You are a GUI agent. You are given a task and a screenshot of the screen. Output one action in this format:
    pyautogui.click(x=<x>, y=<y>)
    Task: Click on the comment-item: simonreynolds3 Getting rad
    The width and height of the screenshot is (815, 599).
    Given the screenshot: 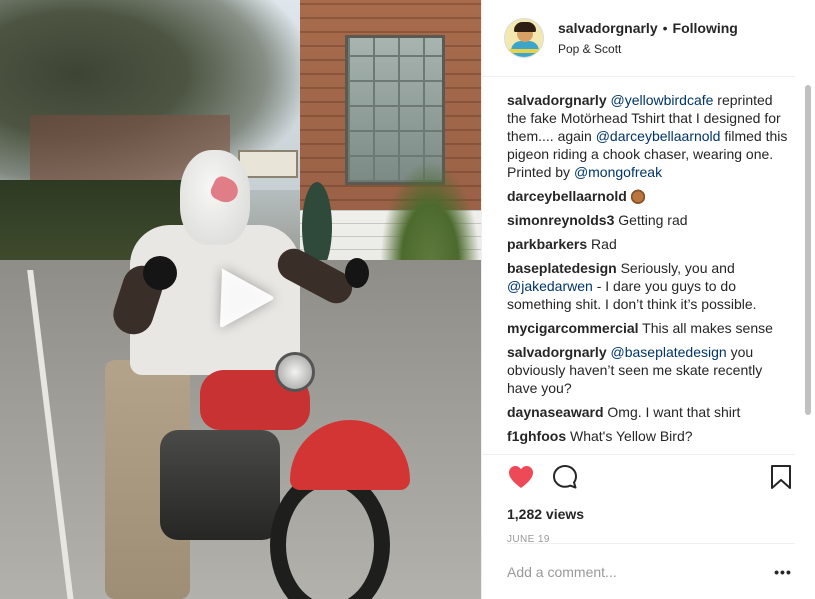 What is the action you would take?
    pyautogui.click(x=648, y=220)
    